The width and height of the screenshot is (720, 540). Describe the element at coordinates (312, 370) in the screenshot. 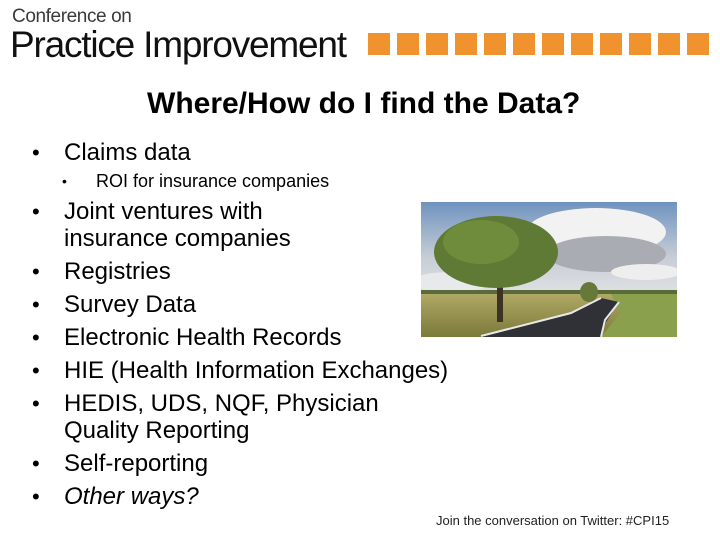

I see `bullet-item: HIE (Health Information Exchanges)` at that location.